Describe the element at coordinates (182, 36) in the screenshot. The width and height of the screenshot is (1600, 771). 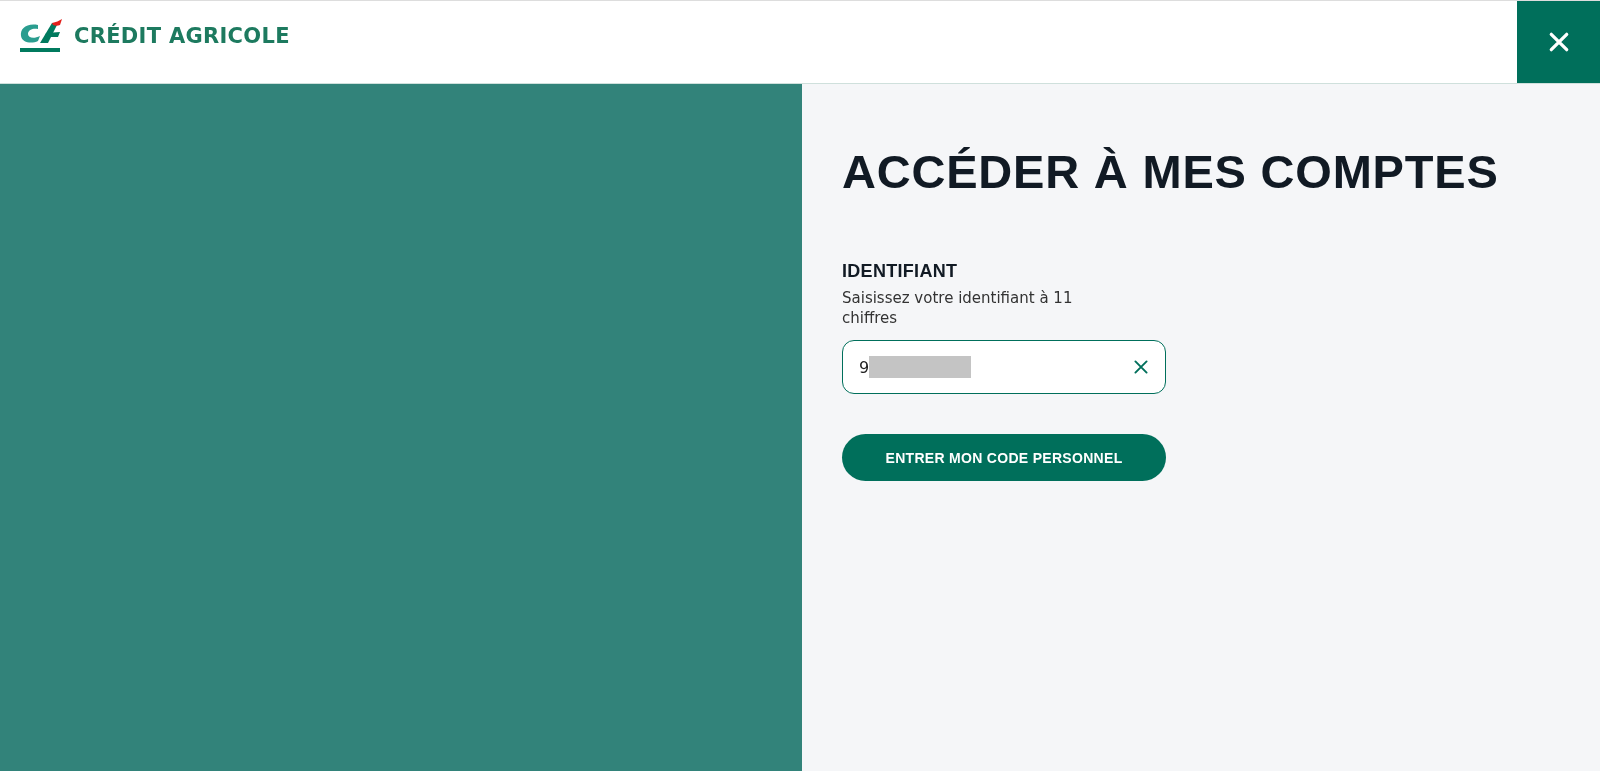
I see `brand-name: CRÉDIT AGRICOLE` at that location.